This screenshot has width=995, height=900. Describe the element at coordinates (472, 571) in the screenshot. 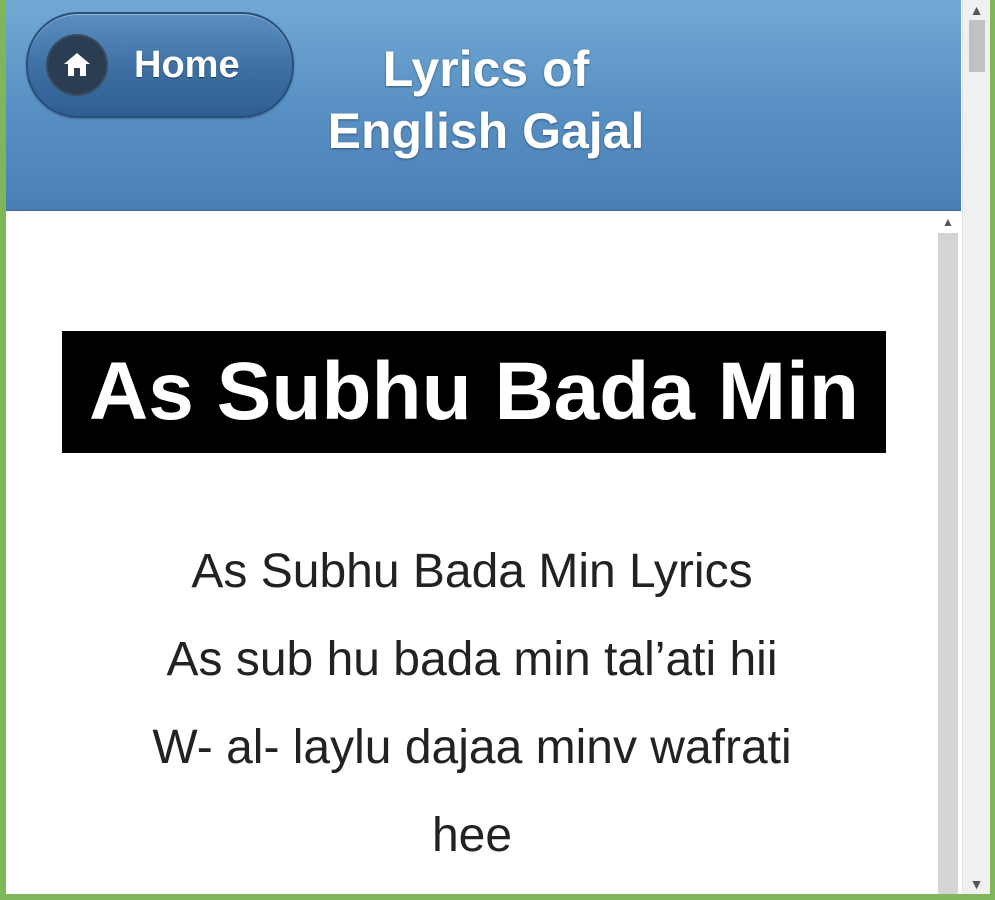

I see `lyrics-line: As Subhu Bada Min Lyrics` at that location.